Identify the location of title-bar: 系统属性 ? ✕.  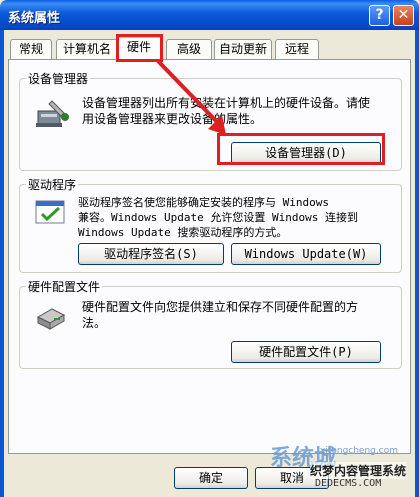
(209, 15).